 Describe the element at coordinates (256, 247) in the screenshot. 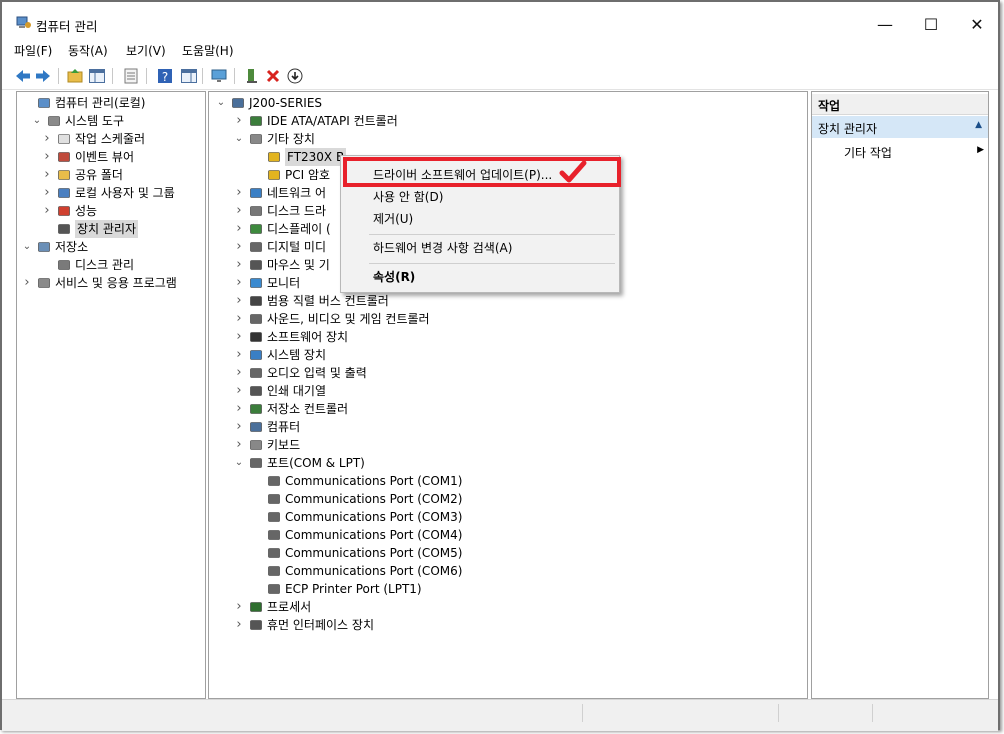

I see `digital-media-icon` at that location.